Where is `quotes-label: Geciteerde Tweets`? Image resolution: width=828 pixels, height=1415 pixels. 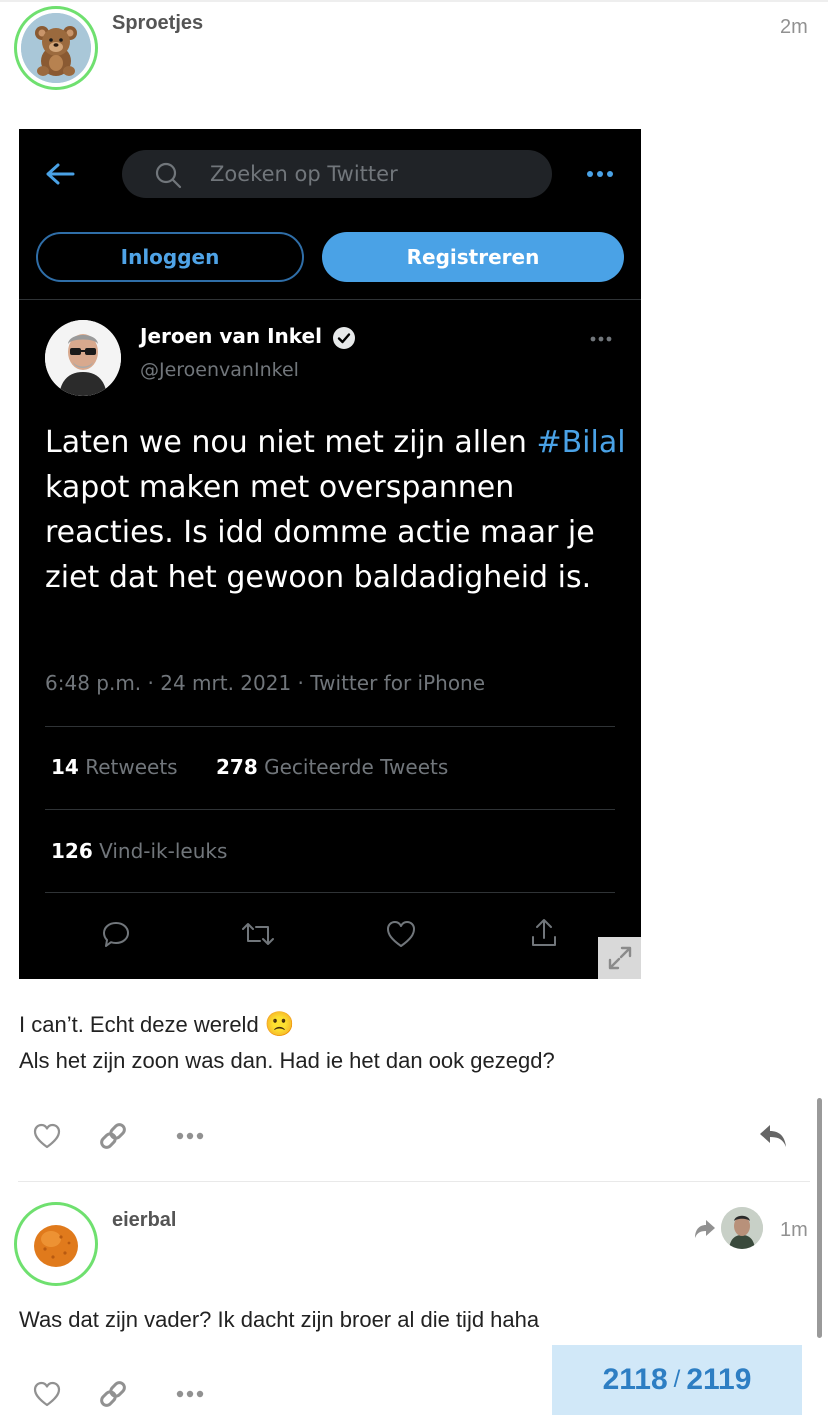 quotes-label: Geciteerde Tweets is located at coordinates (356, 767).